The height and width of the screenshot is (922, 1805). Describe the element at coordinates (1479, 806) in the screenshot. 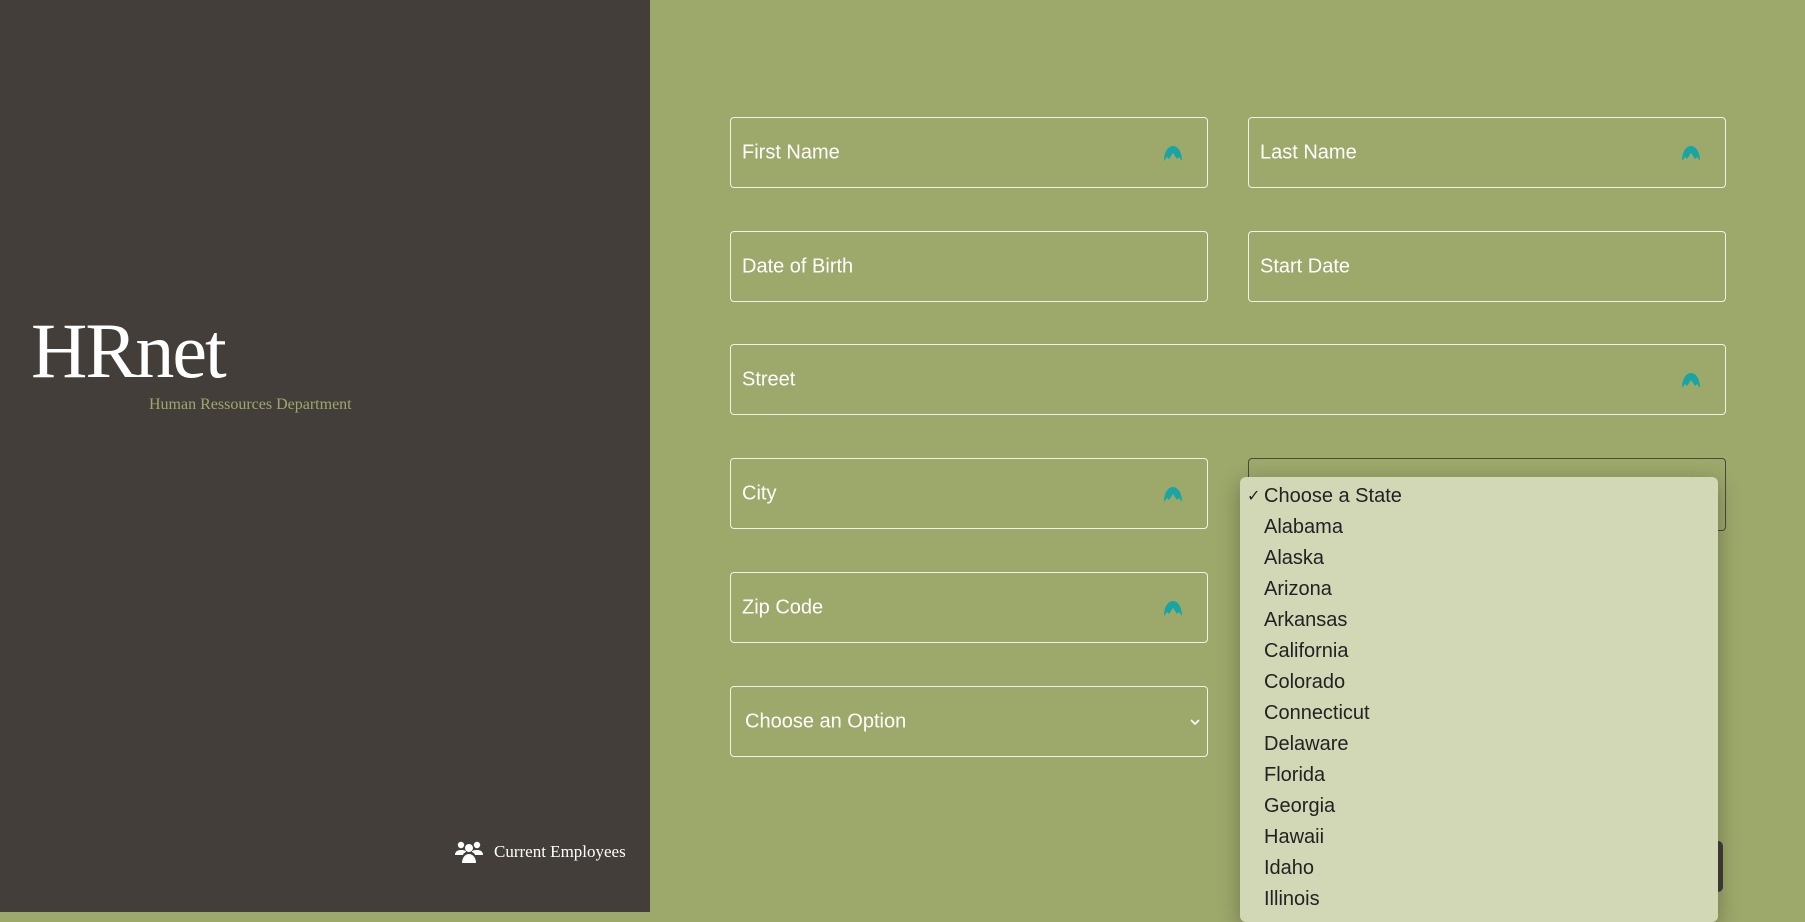

I see `state-option: Georgia` at that location.